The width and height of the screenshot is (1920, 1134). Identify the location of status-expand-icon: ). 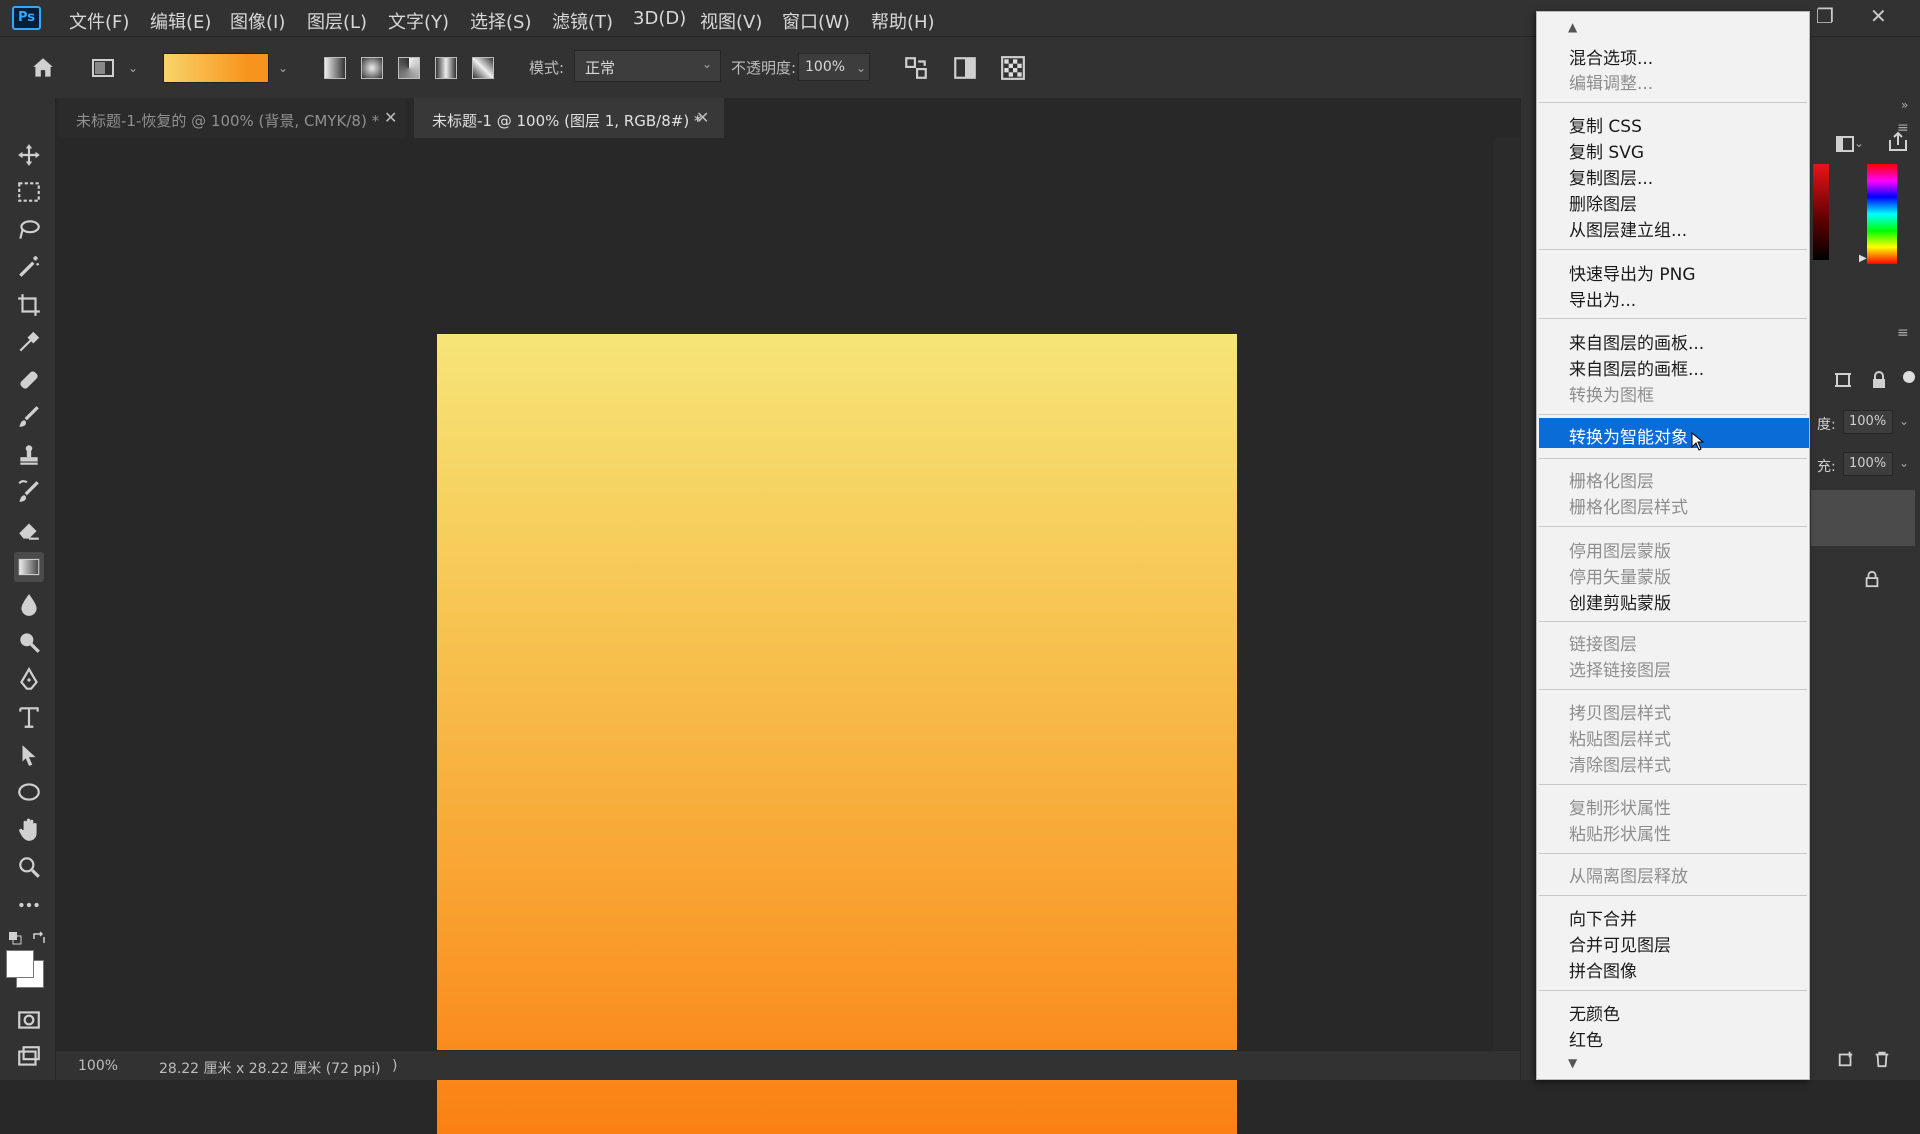
(394, 1066).